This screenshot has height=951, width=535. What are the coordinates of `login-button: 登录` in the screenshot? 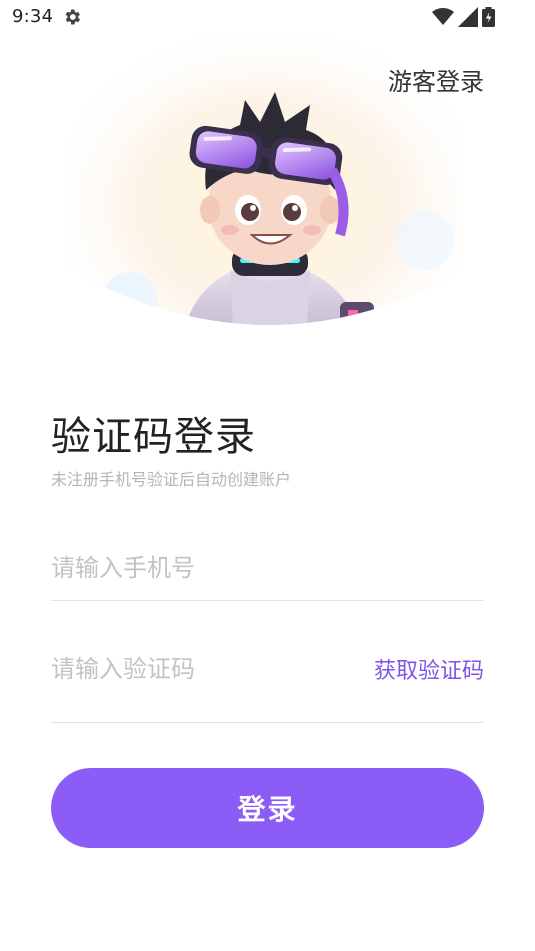 It's located at (267, 808).